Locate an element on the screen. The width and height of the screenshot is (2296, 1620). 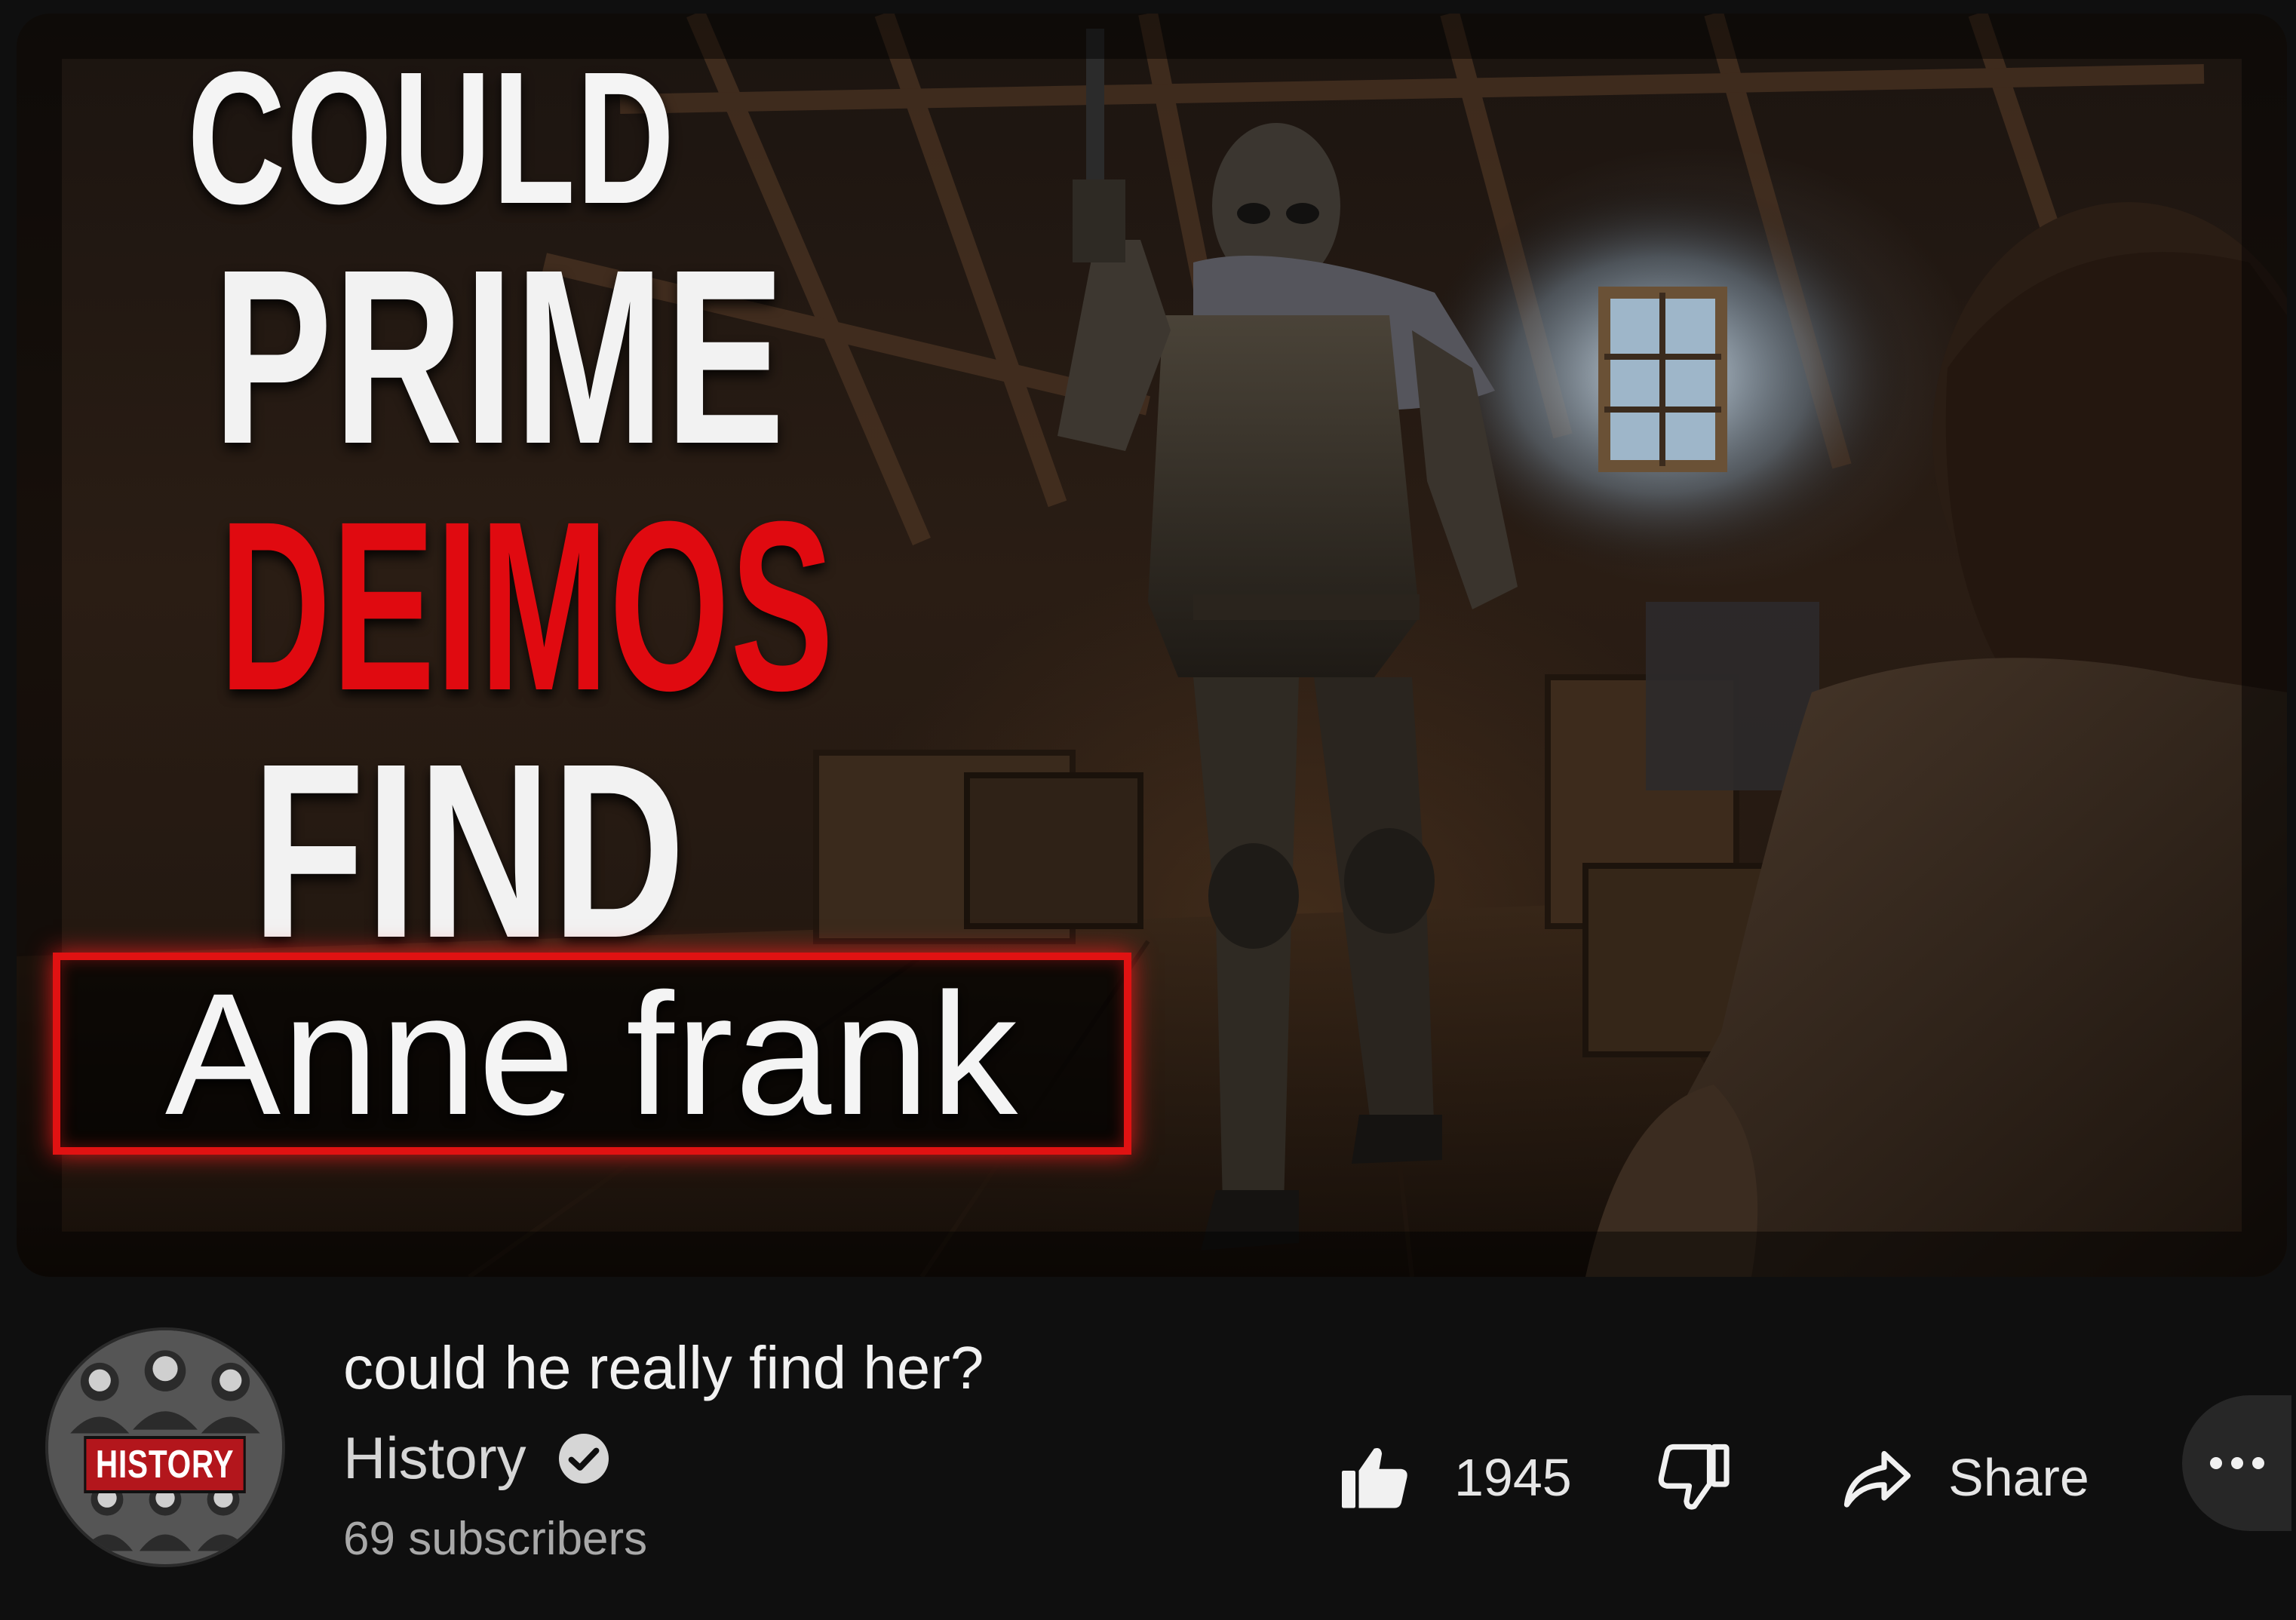
headline-line-find: FIND is located at coordinates (469, 850).